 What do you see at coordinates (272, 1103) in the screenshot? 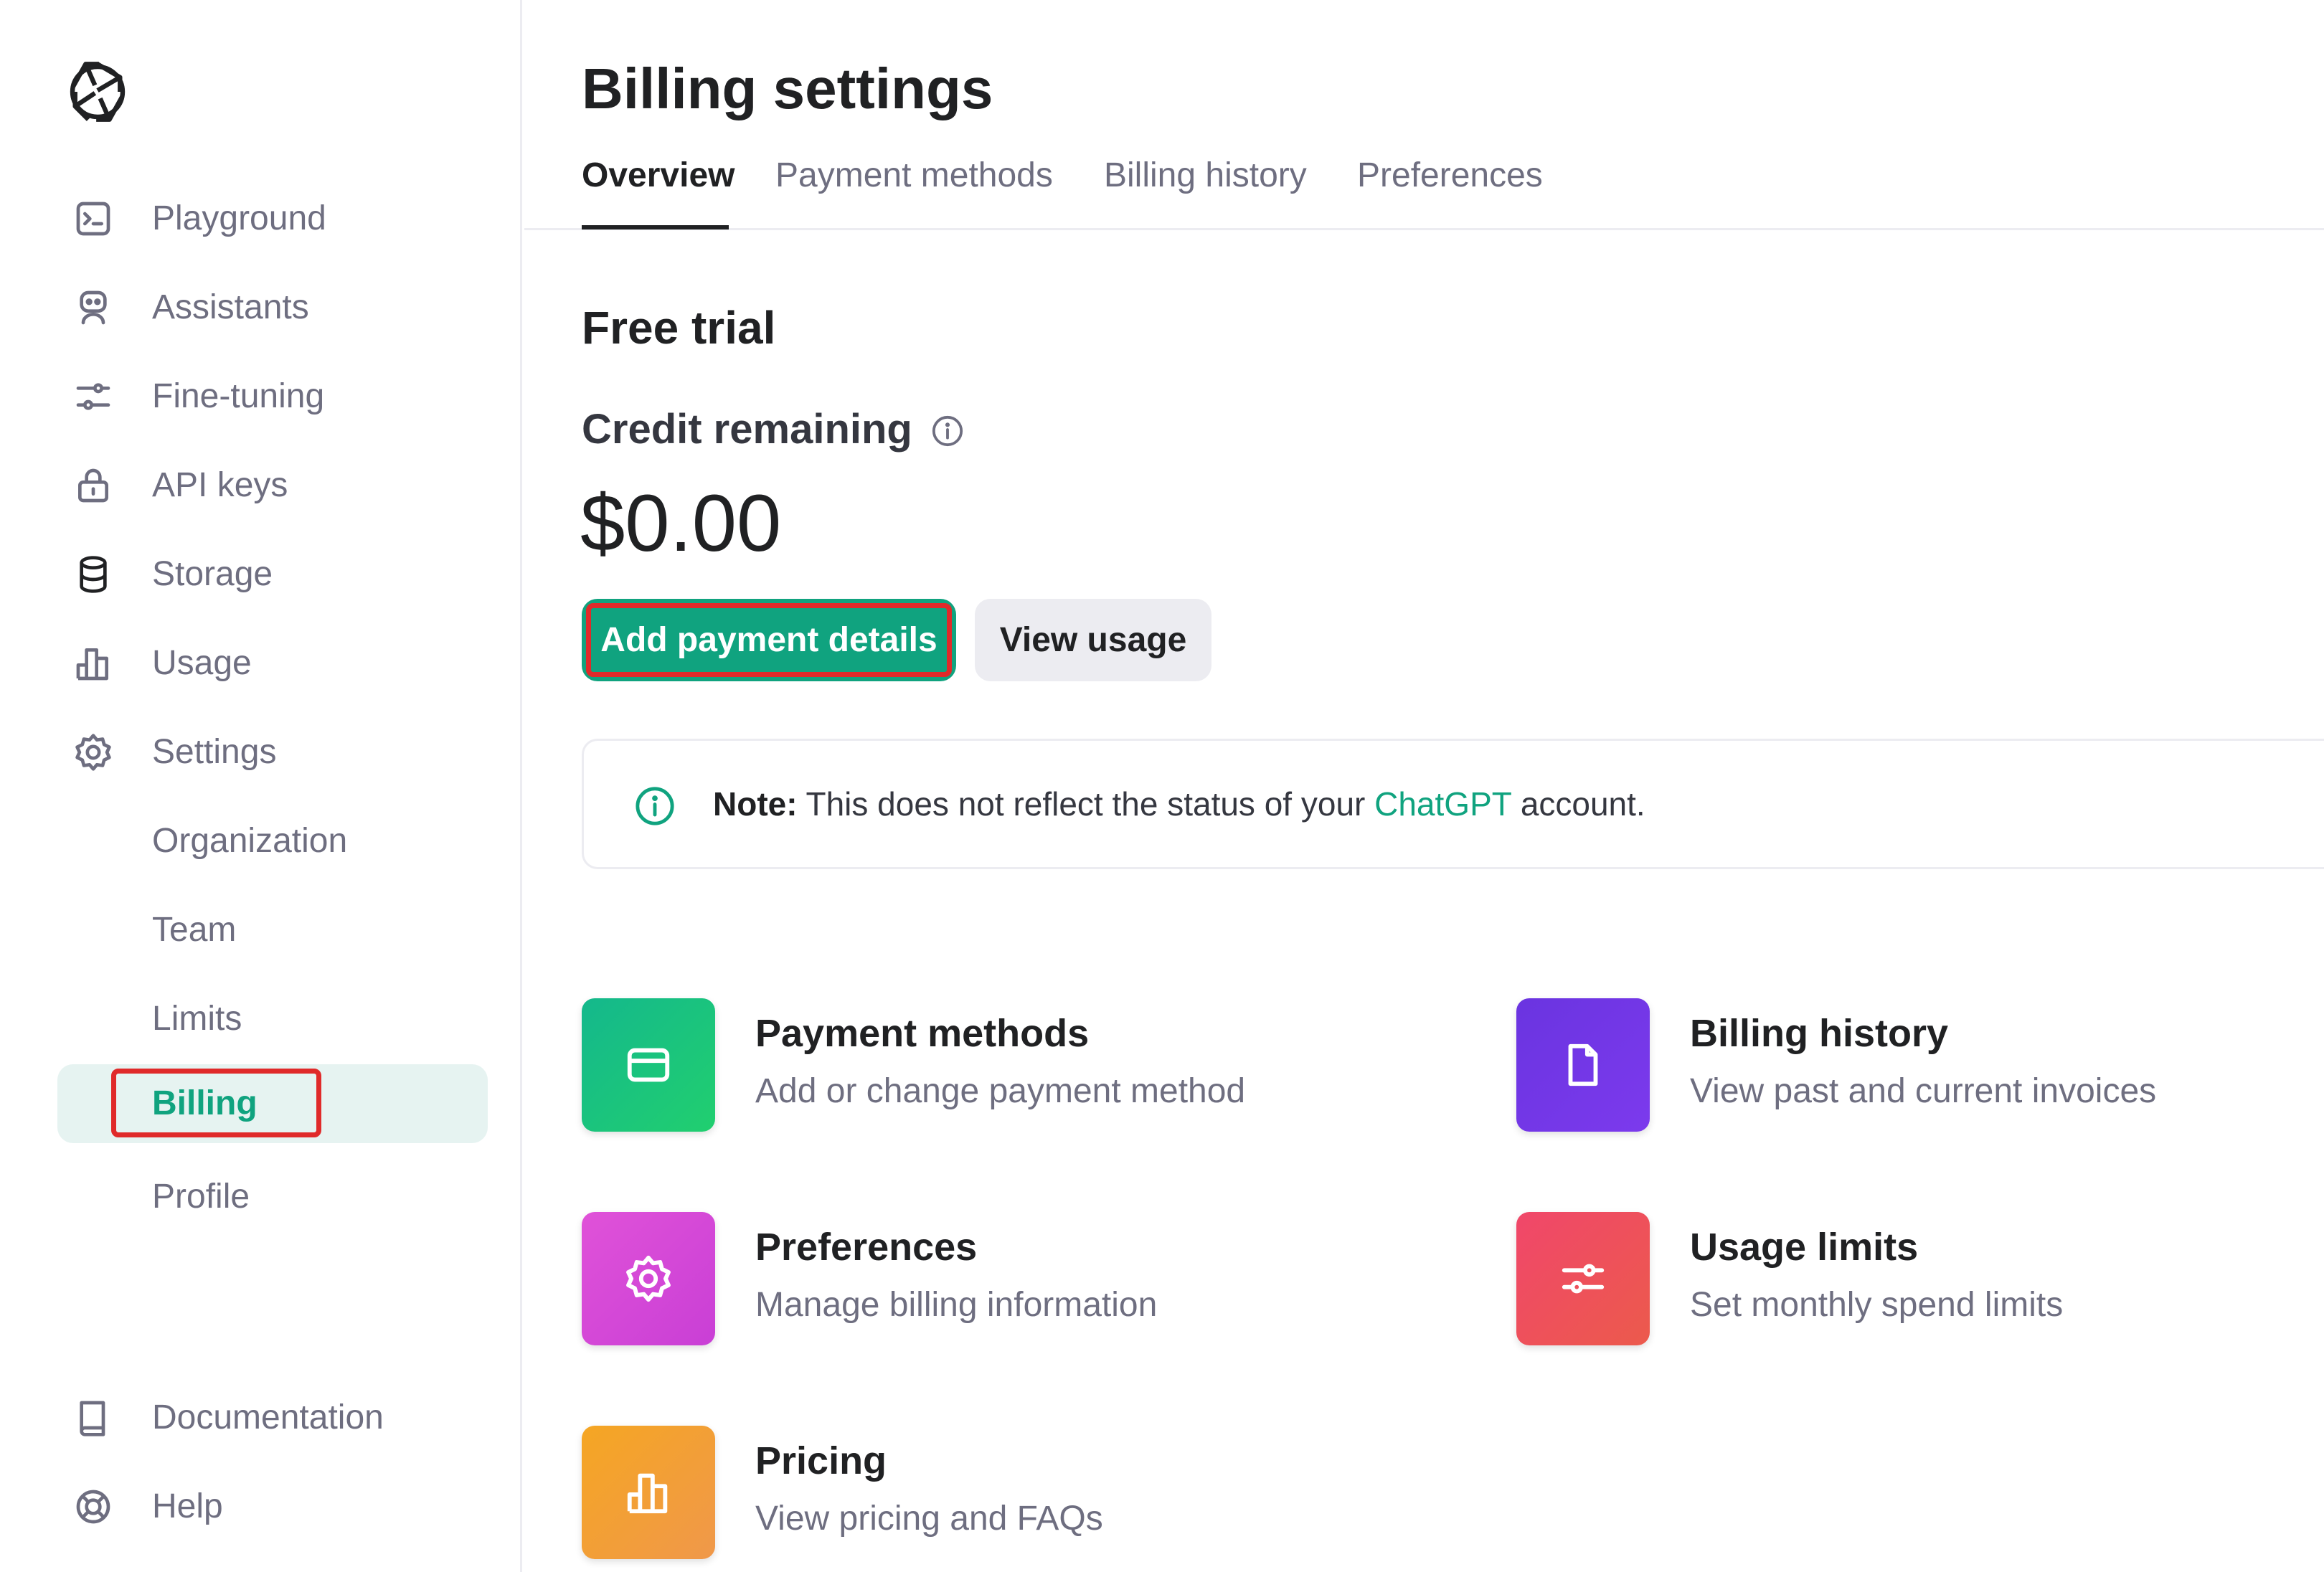
I see `sidebar-item-billing: Billing` at bounding box center [272, 1103].